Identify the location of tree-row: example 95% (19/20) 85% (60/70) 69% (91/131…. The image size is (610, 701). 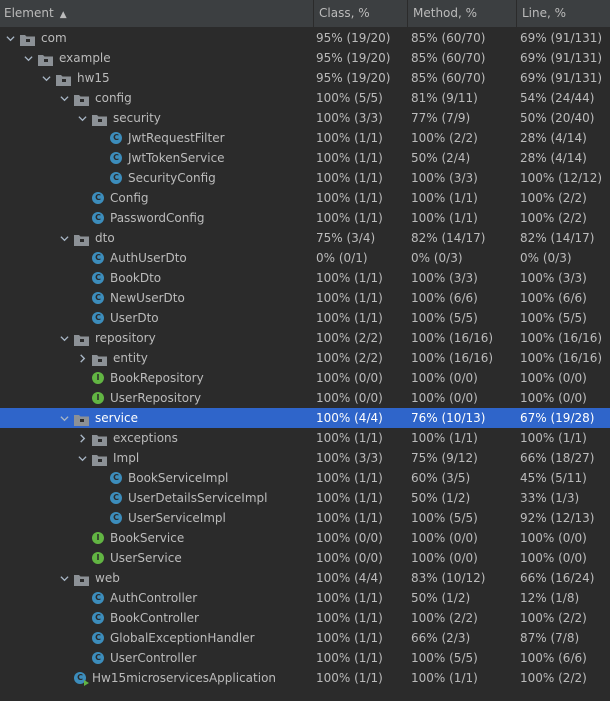
(305, 58).